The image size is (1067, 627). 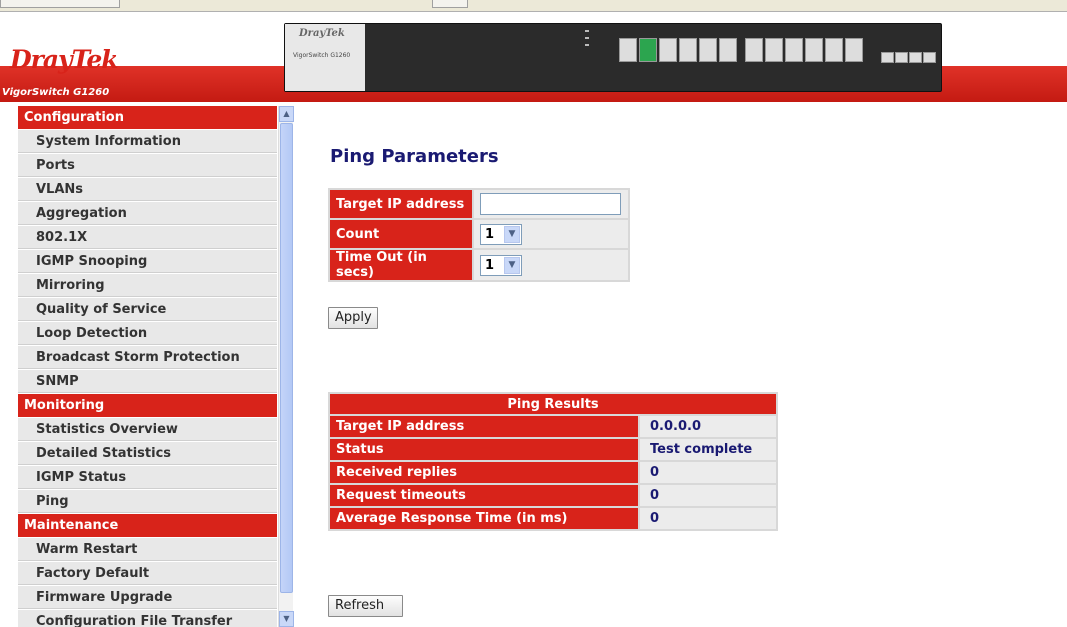 I want to click on result-label: Received replies, so click(x=484, y=472).